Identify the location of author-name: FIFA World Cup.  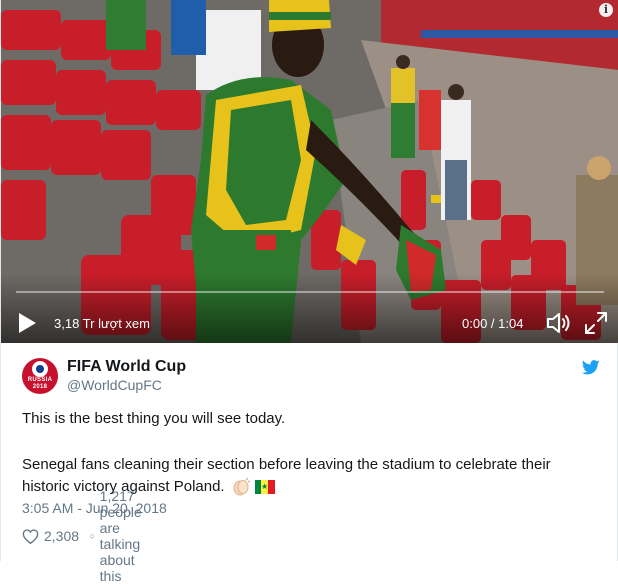
(126, 367).